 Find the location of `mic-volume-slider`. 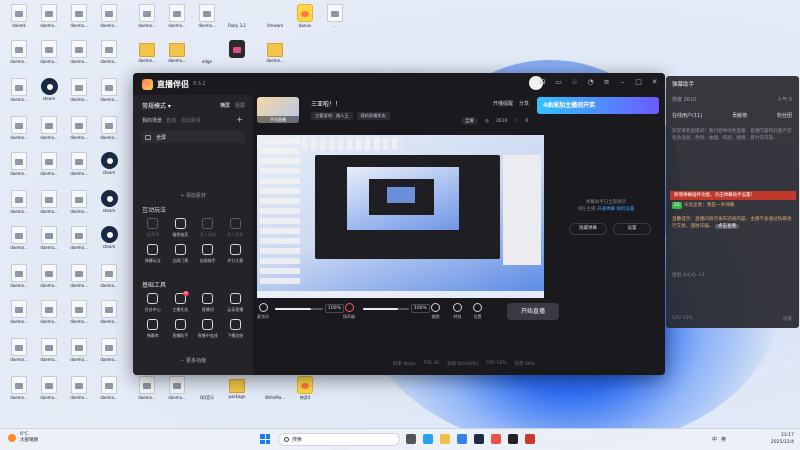

mic-volume-slider is located at coordinates (299, 309).